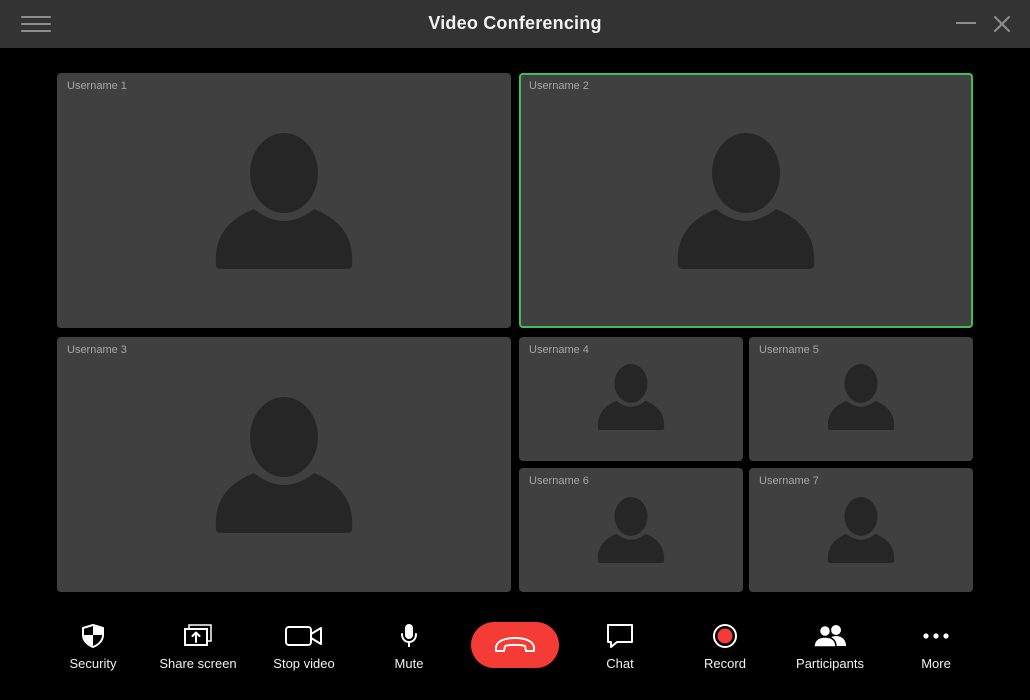 This screenshot has width=1030, height=700. I want to click on participant-username: Username 3, so click(97, 350).